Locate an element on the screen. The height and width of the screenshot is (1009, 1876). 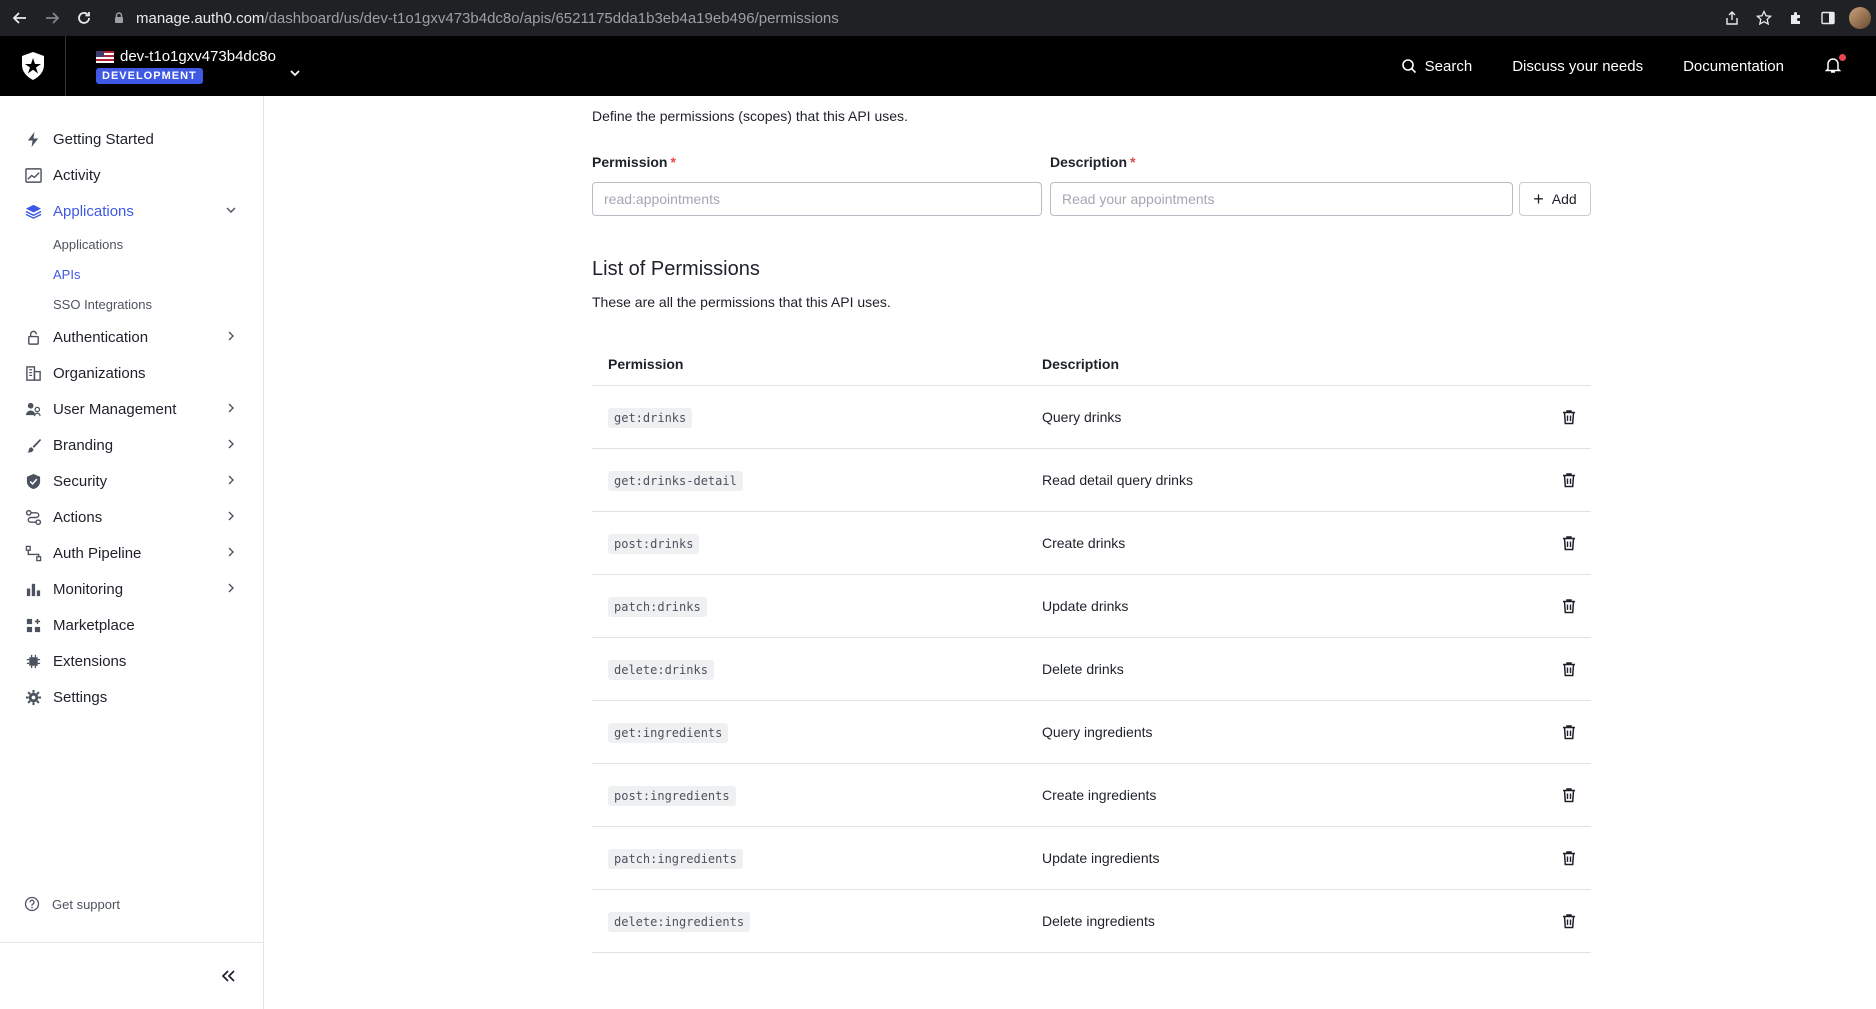
documentation-link: Documentation is located at coordinates (1733, 66).